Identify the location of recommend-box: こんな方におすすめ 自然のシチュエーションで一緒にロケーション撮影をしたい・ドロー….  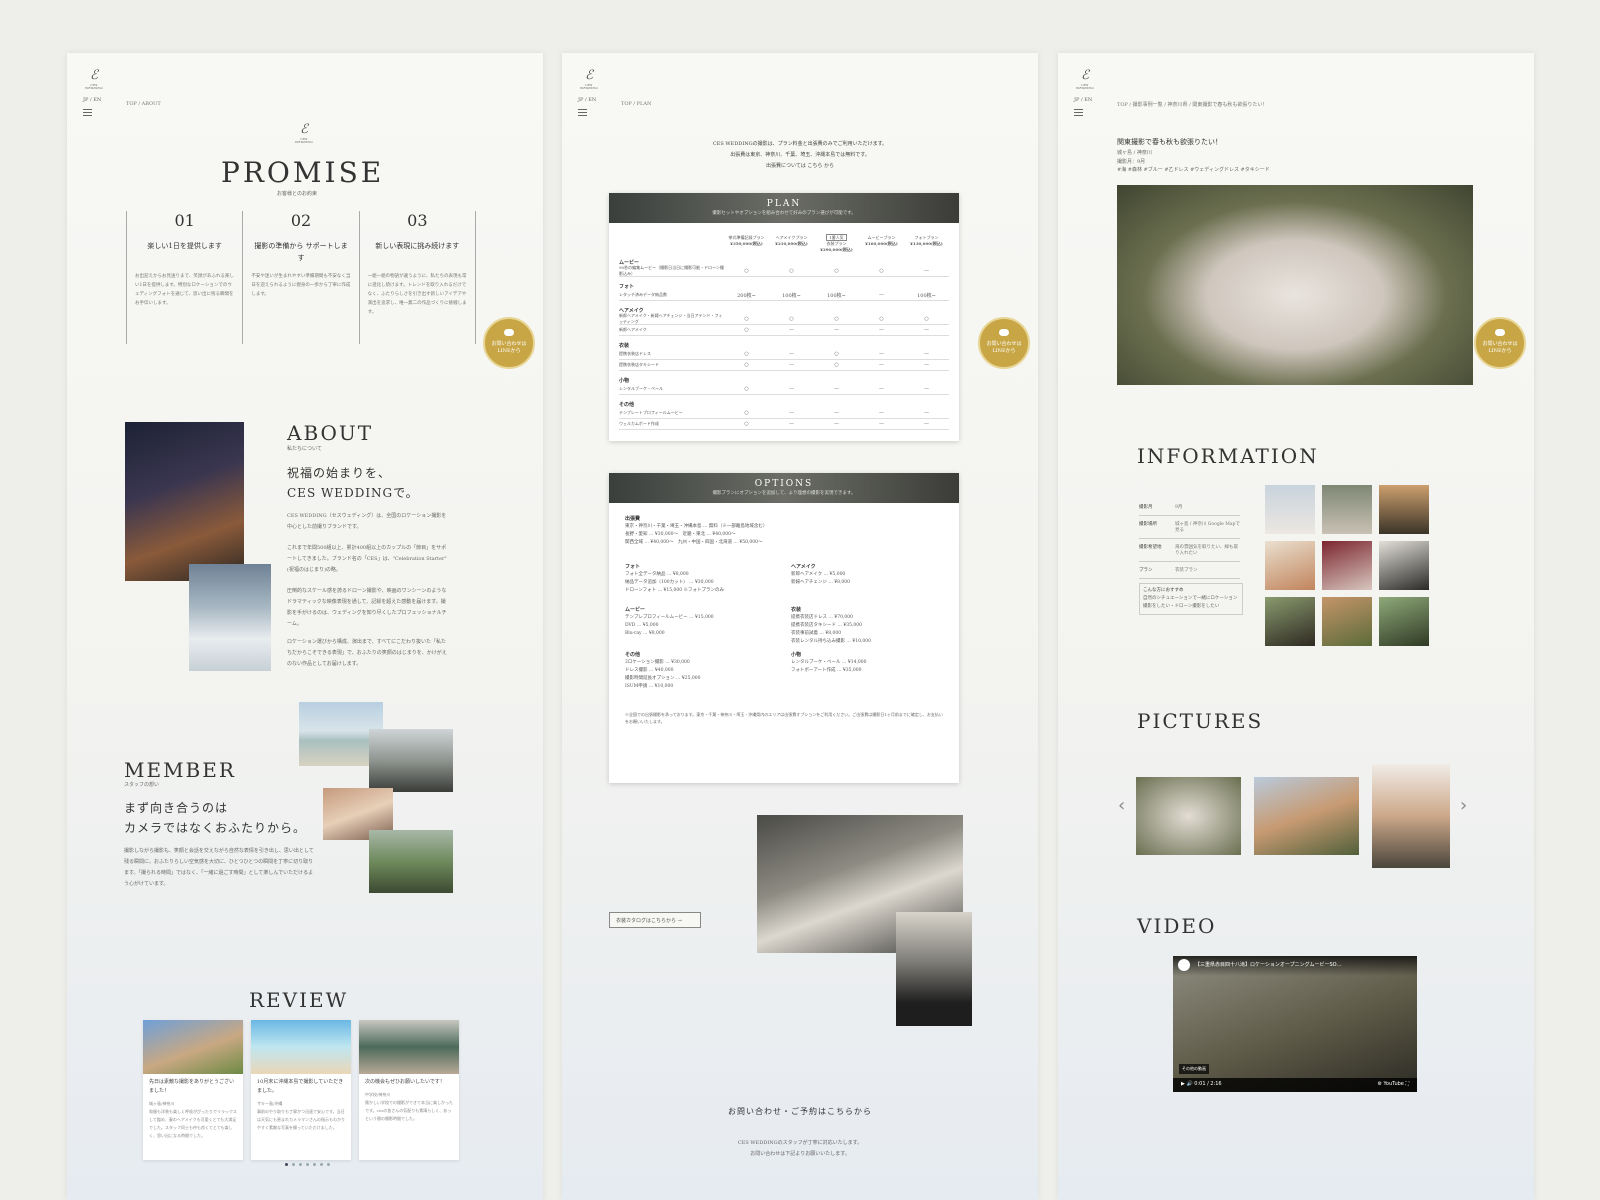
(1191, 599).